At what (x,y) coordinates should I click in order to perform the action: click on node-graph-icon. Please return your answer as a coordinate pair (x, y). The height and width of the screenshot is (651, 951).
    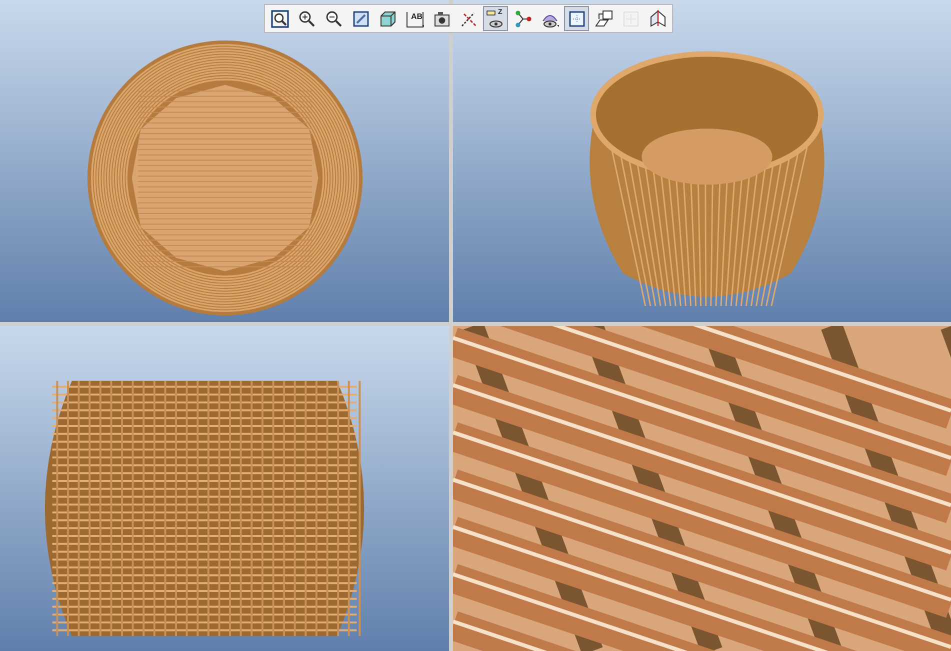
    Looking at the image, I should click on (522, 18).